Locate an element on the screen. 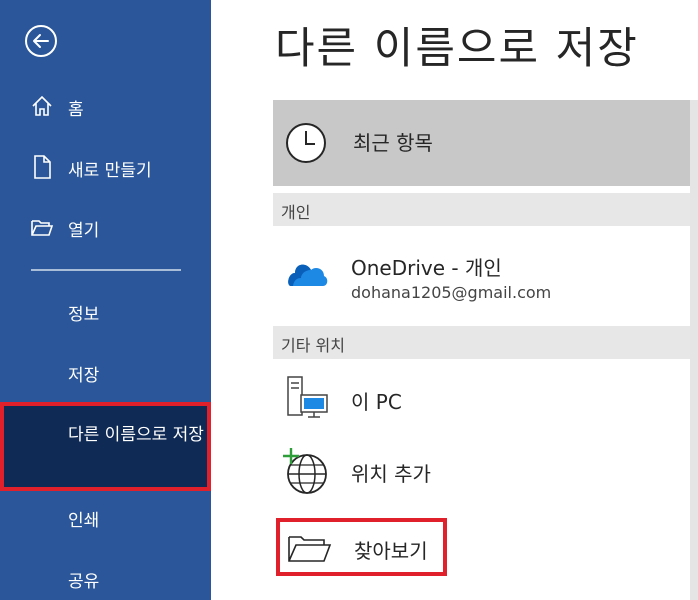  sidebar-item-info: 정보 is located at coordinates (83, 312).